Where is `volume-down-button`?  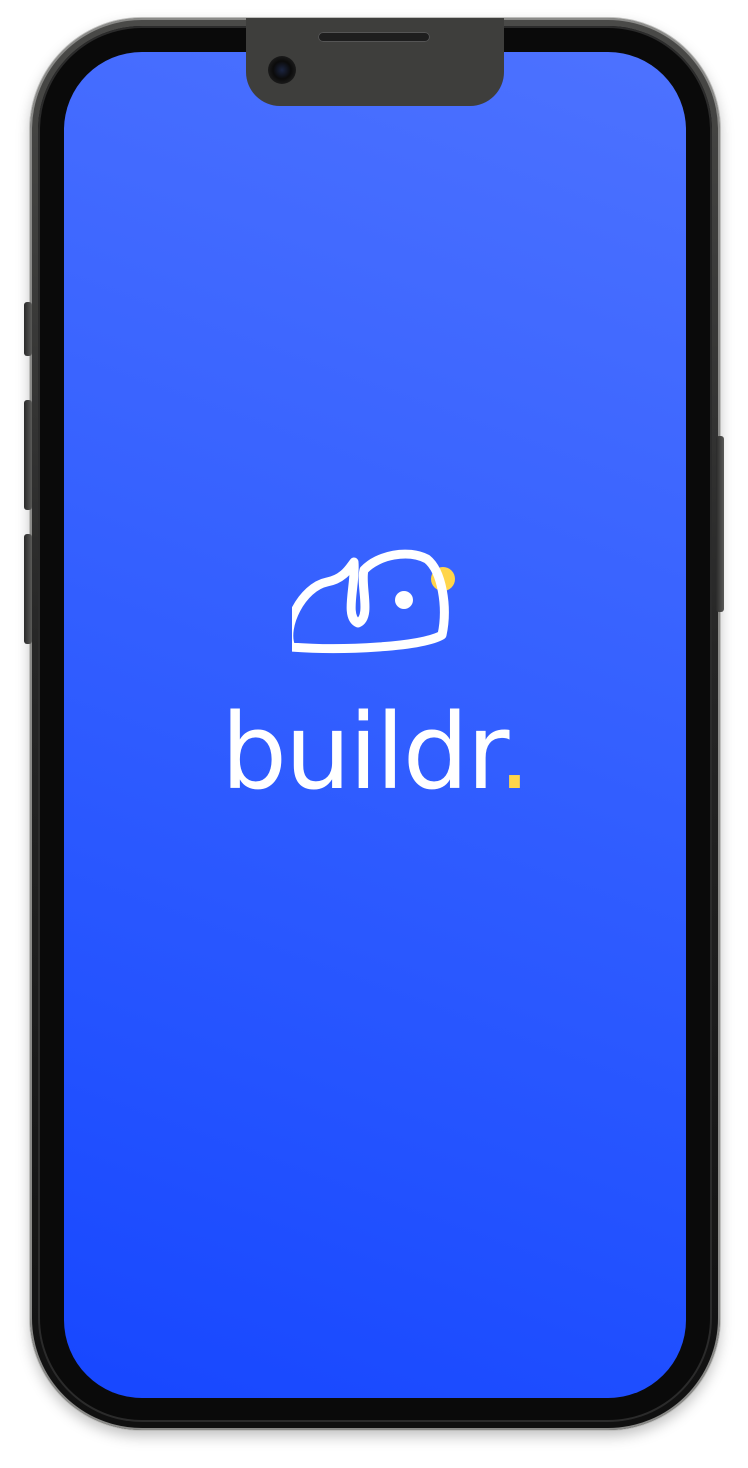
volume-down-button is located at coordinates (28, 589).